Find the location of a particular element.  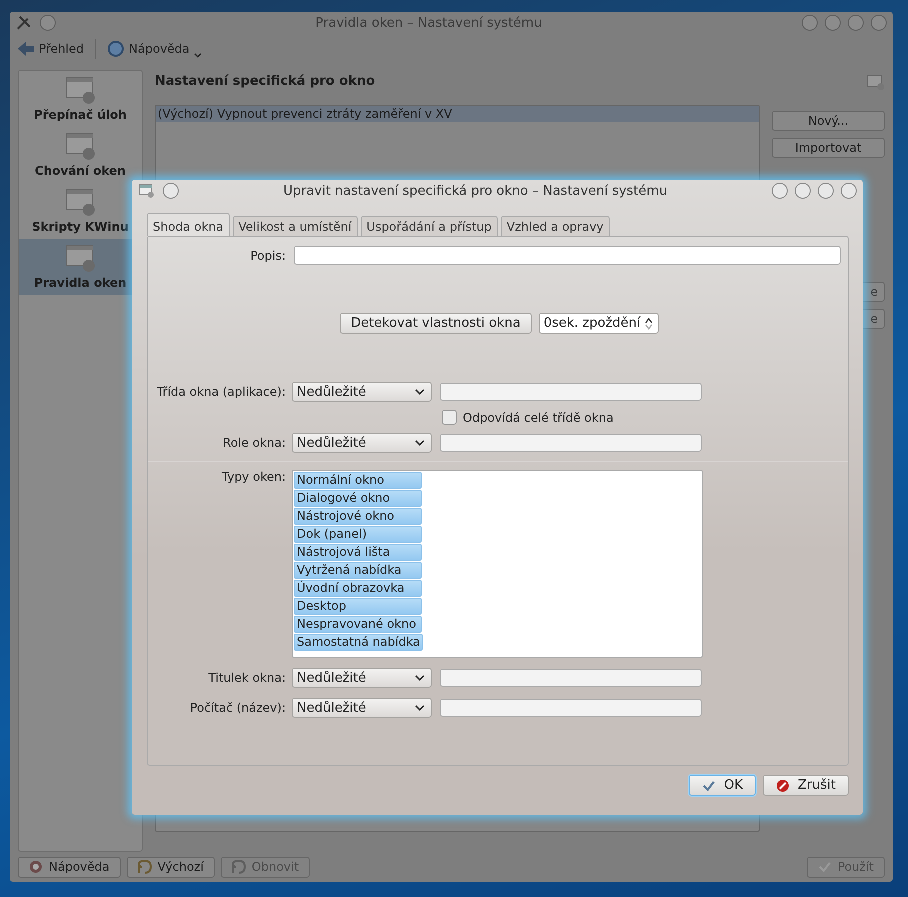

field-label: Počítač (název): is located at coordinates (237, 708).